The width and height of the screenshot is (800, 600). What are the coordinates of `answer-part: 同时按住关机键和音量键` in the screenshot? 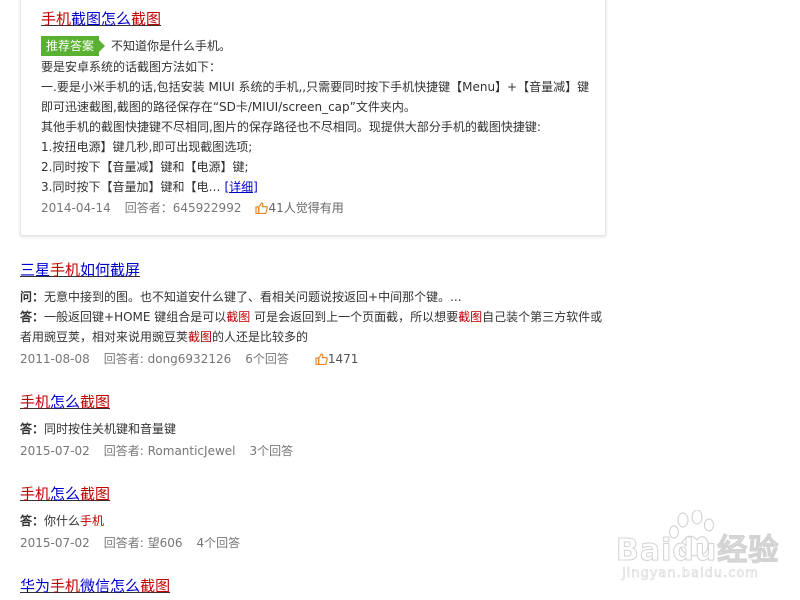 It's located at (110, 429).